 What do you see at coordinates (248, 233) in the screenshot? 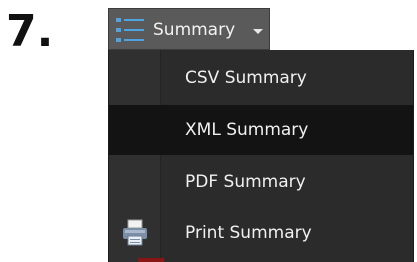
I see `menu-item-label: Print Summary` at bounding box center [248, 233].